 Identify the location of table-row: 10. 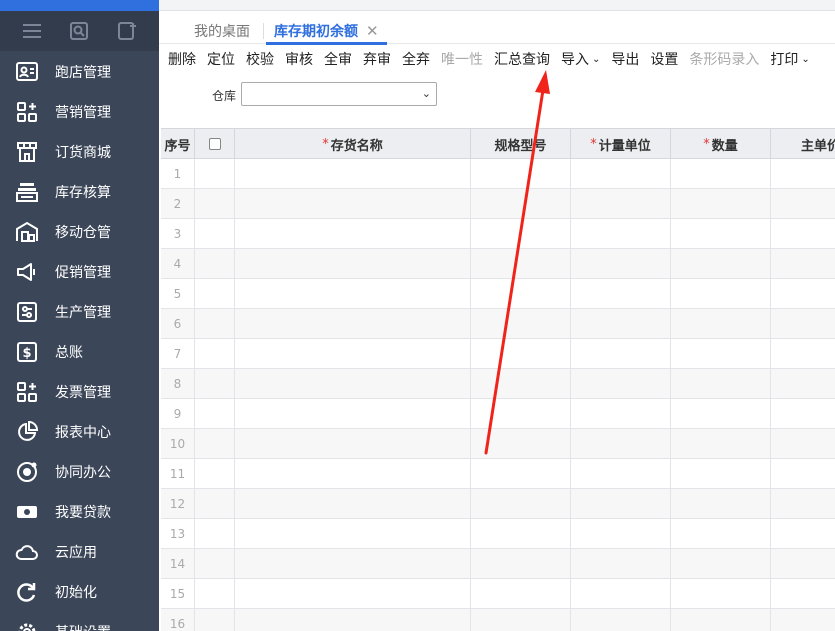
(498, 444).